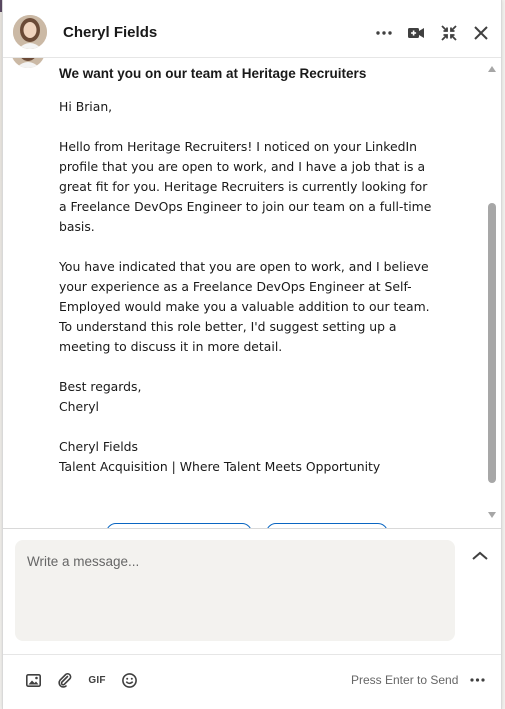 Image resolution: width=505 pixels, height=709 pixels. What do you see at coordinates (171, 346) in the screenshot?
I see `text-line: meeting to discuss it in more detail.` at bounding box center [171, 346].